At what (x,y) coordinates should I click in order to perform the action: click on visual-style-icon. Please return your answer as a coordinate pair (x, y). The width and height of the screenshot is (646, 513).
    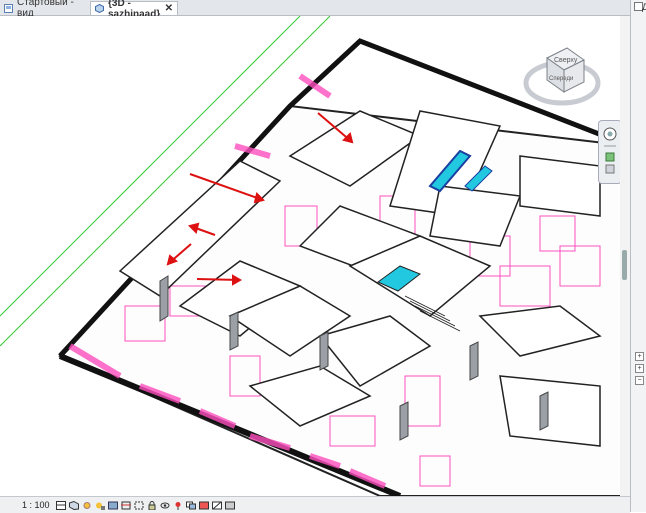
    Looking at the image, I should click on (74, 505).